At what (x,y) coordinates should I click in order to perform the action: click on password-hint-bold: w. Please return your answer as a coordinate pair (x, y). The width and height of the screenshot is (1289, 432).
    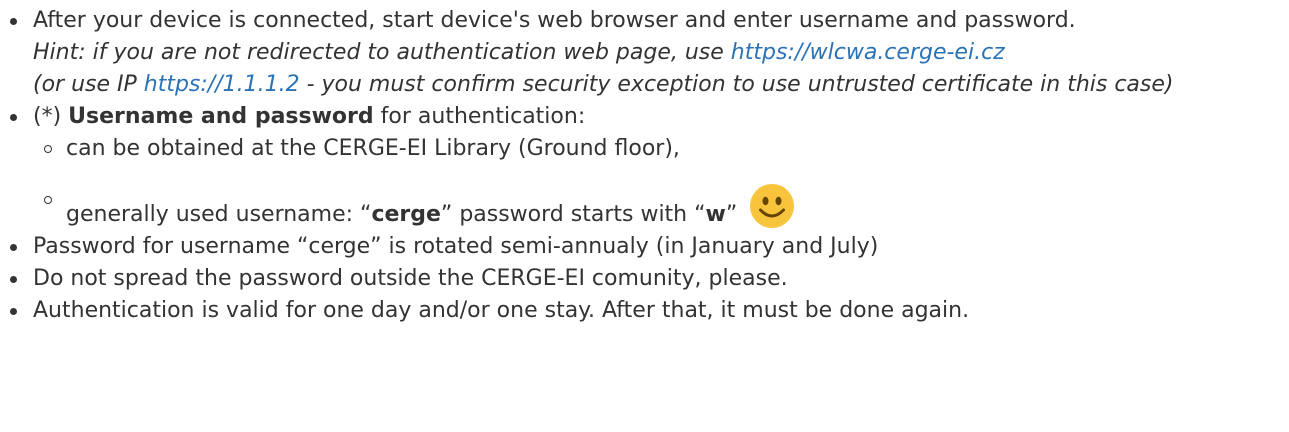
    Looking at the image, I should click on (715, 214).